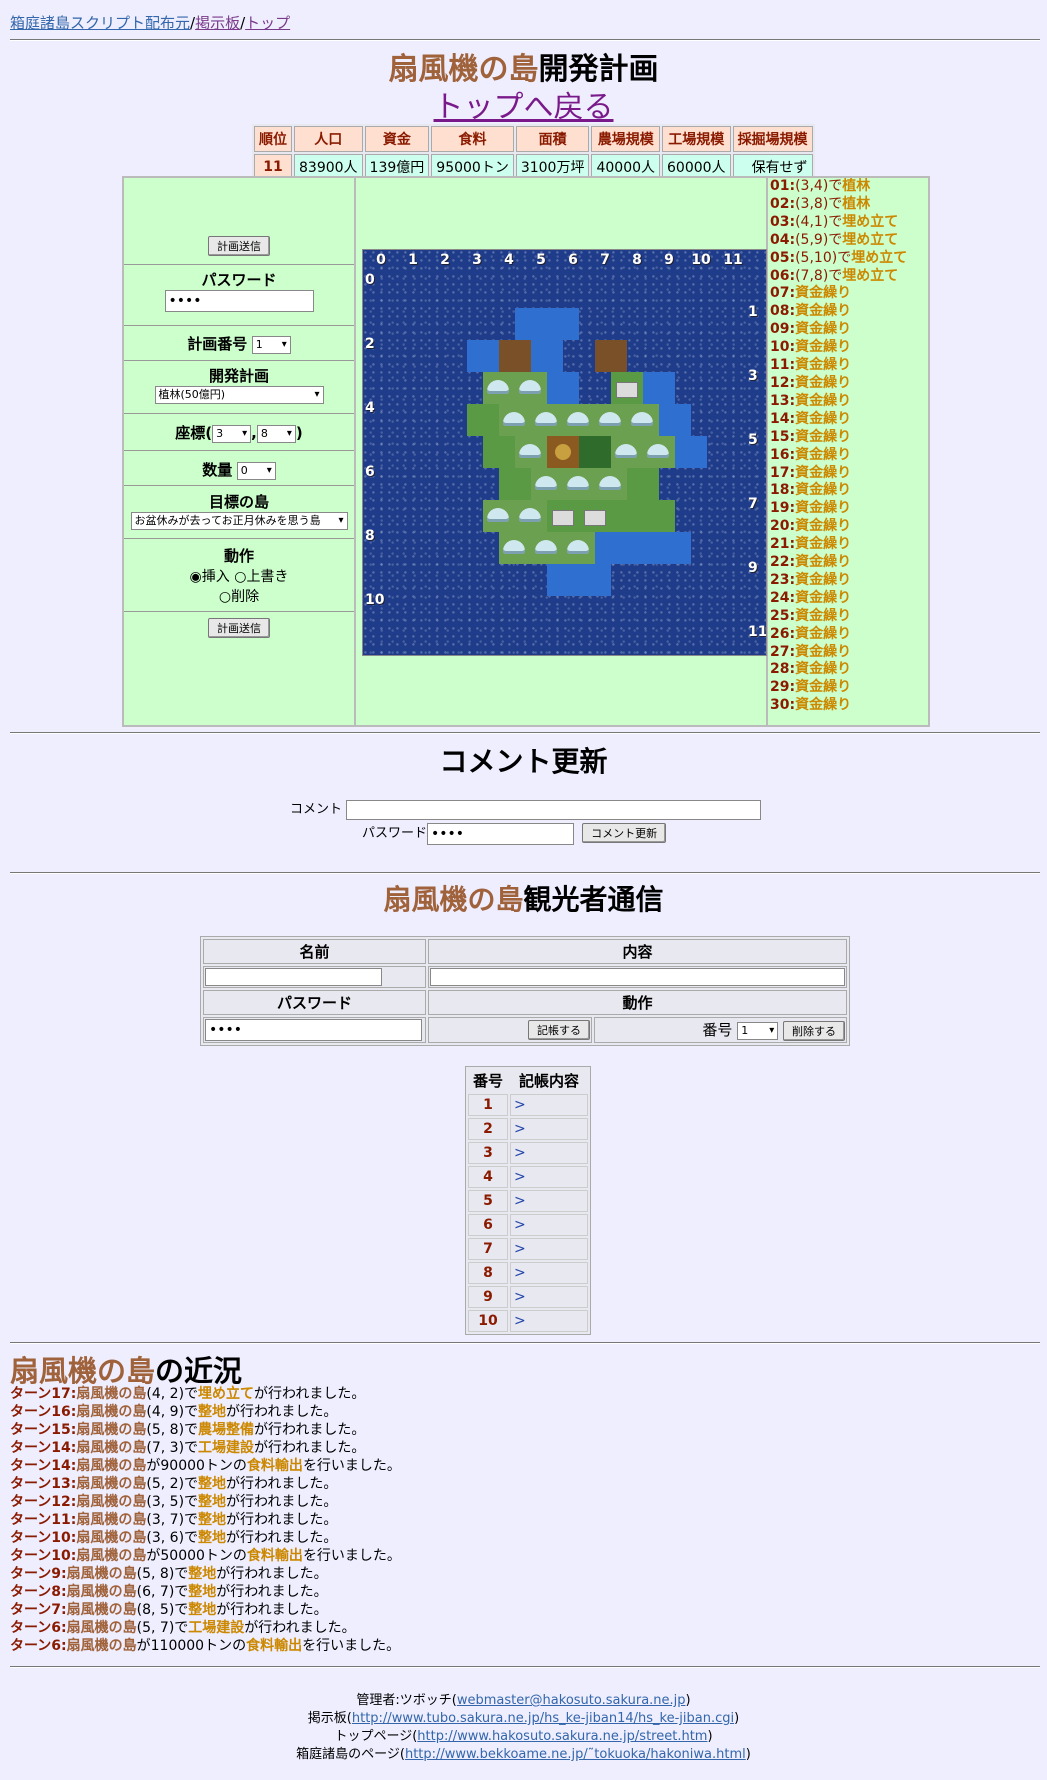  What do you see at coordinates (559, 1030) in the screenshot?
I see `bbs-post-button: 記帳する` at bounding box center [559, 1030].